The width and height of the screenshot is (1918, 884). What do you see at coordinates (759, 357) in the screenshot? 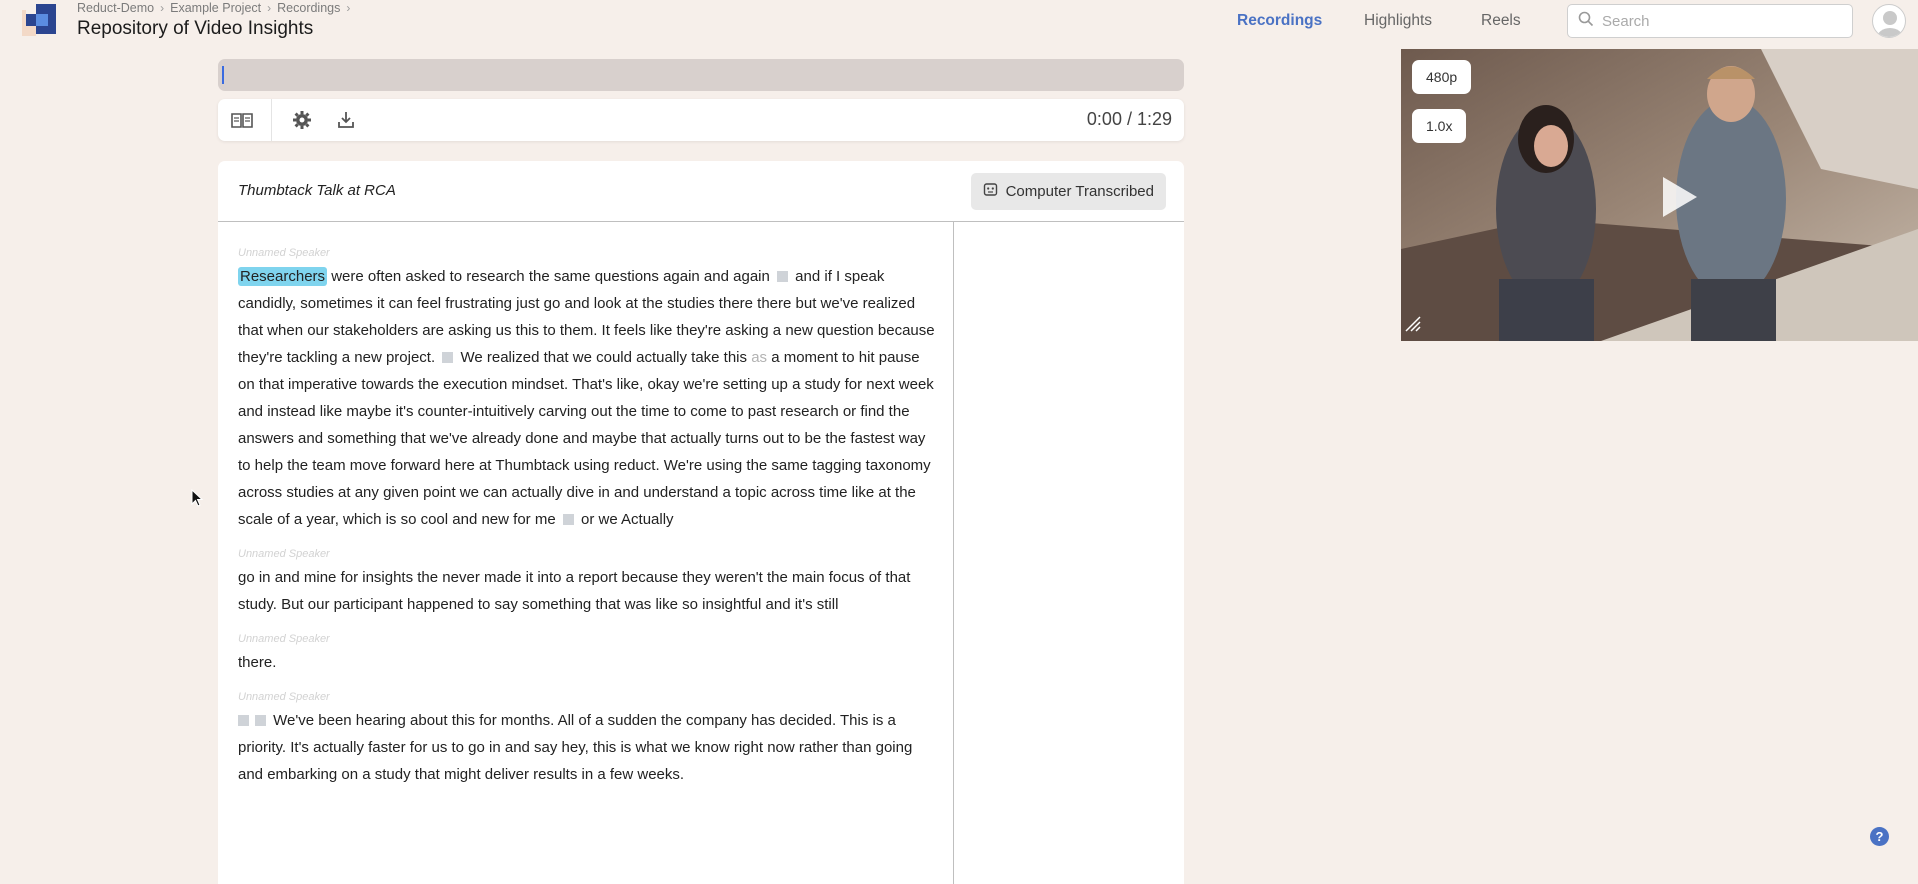
I see `low-confidence-word: as` at bounding box center [759, 357].